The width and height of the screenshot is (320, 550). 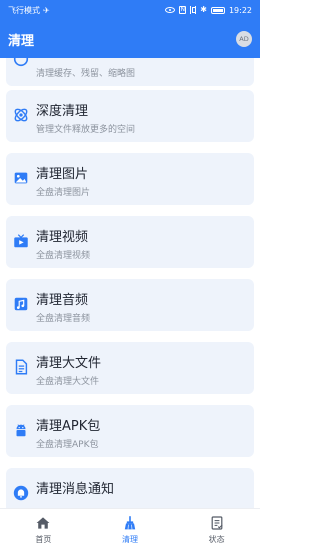 What do you see at coordinates (86, 130) in the screenshot?
I see `item-subtitle: 管理文件释放更多的空间` at bounding box center [86, 130].